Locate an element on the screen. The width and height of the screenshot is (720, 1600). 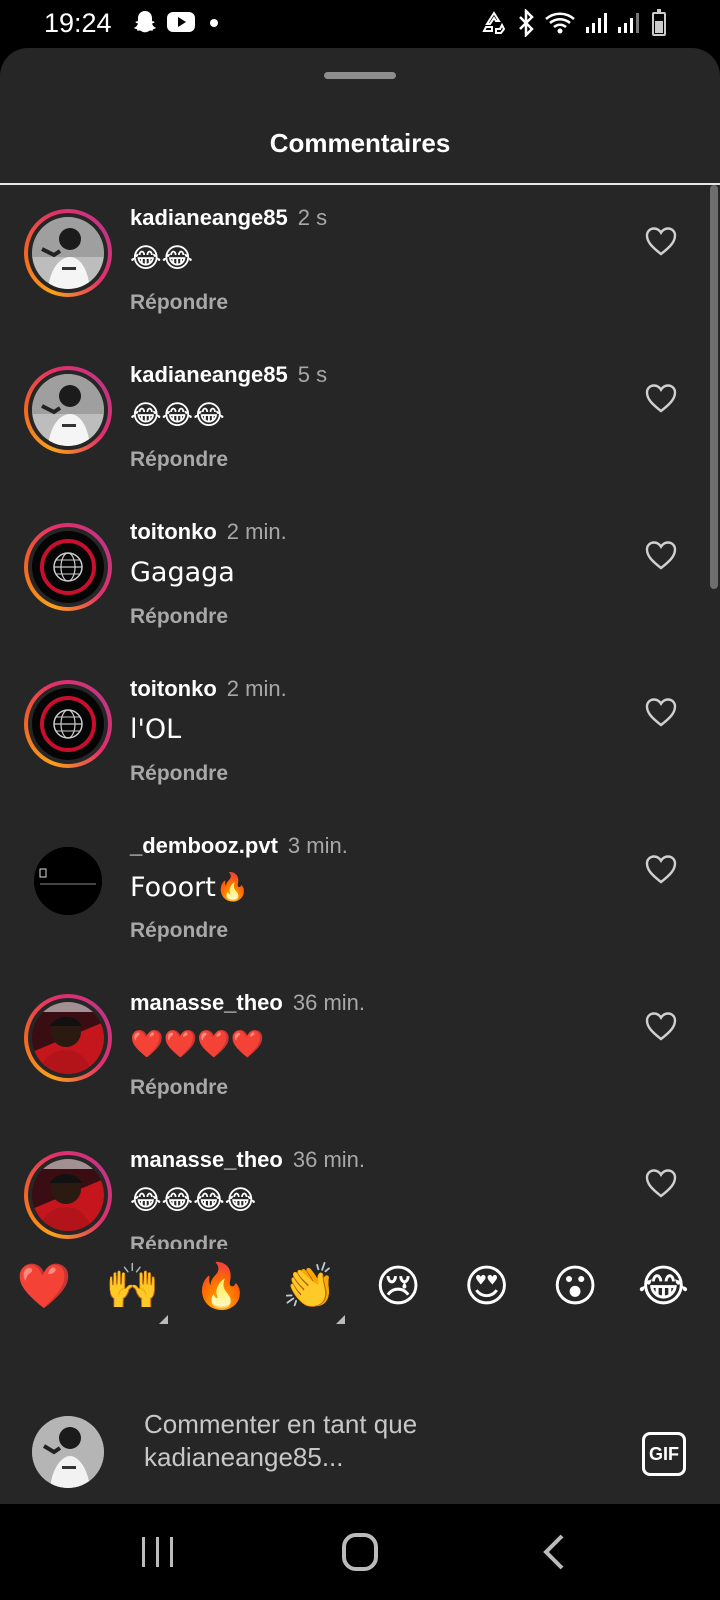
emoji-quick-bar: ❤️ 🙌 🔥 👏 😢 😍 😮 😂 is located at coordinates (360, 1300).